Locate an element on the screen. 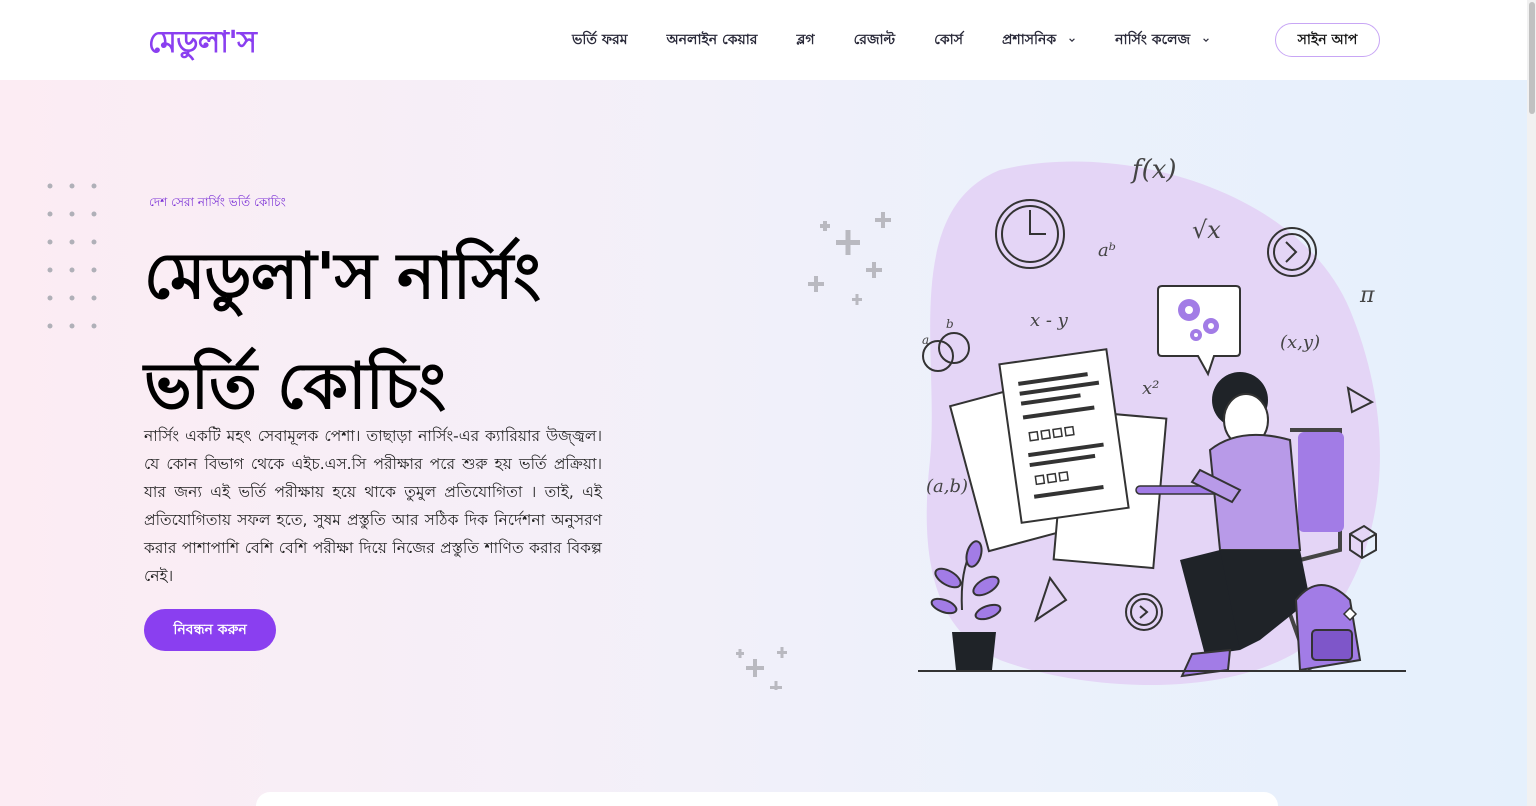 This screenshot has height=806, width=1536. scrollbar-thumb is located at coordinates (1532, 58).